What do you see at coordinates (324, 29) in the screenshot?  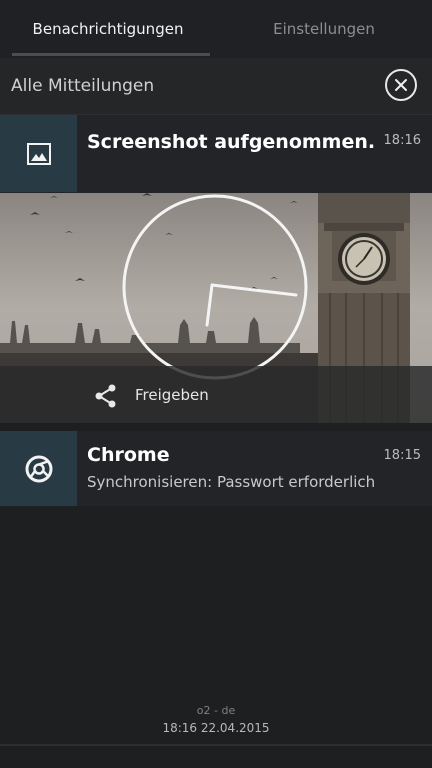 I see `tab-settings: Einstellungen` at bounding box center [324, 29].